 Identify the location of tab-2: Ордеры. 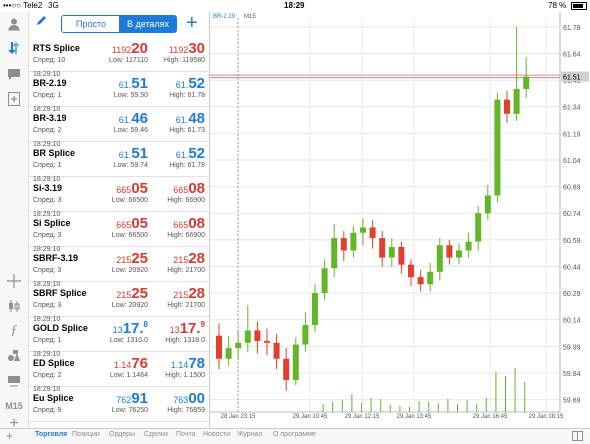
(122, 434).